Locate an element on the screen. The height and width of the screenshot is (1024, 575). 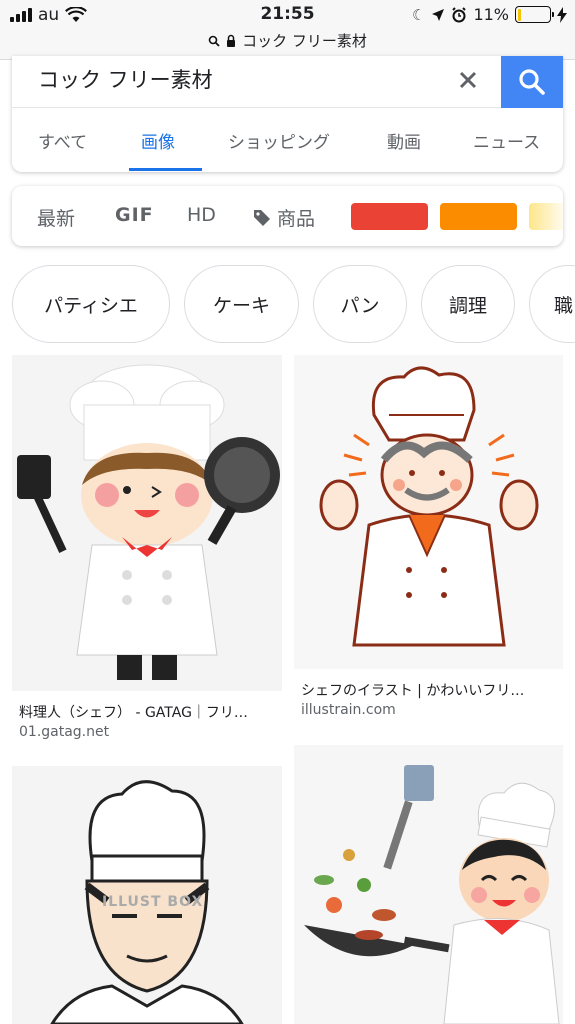
tab-videos: 動画 is located at coordinates (404, 140).